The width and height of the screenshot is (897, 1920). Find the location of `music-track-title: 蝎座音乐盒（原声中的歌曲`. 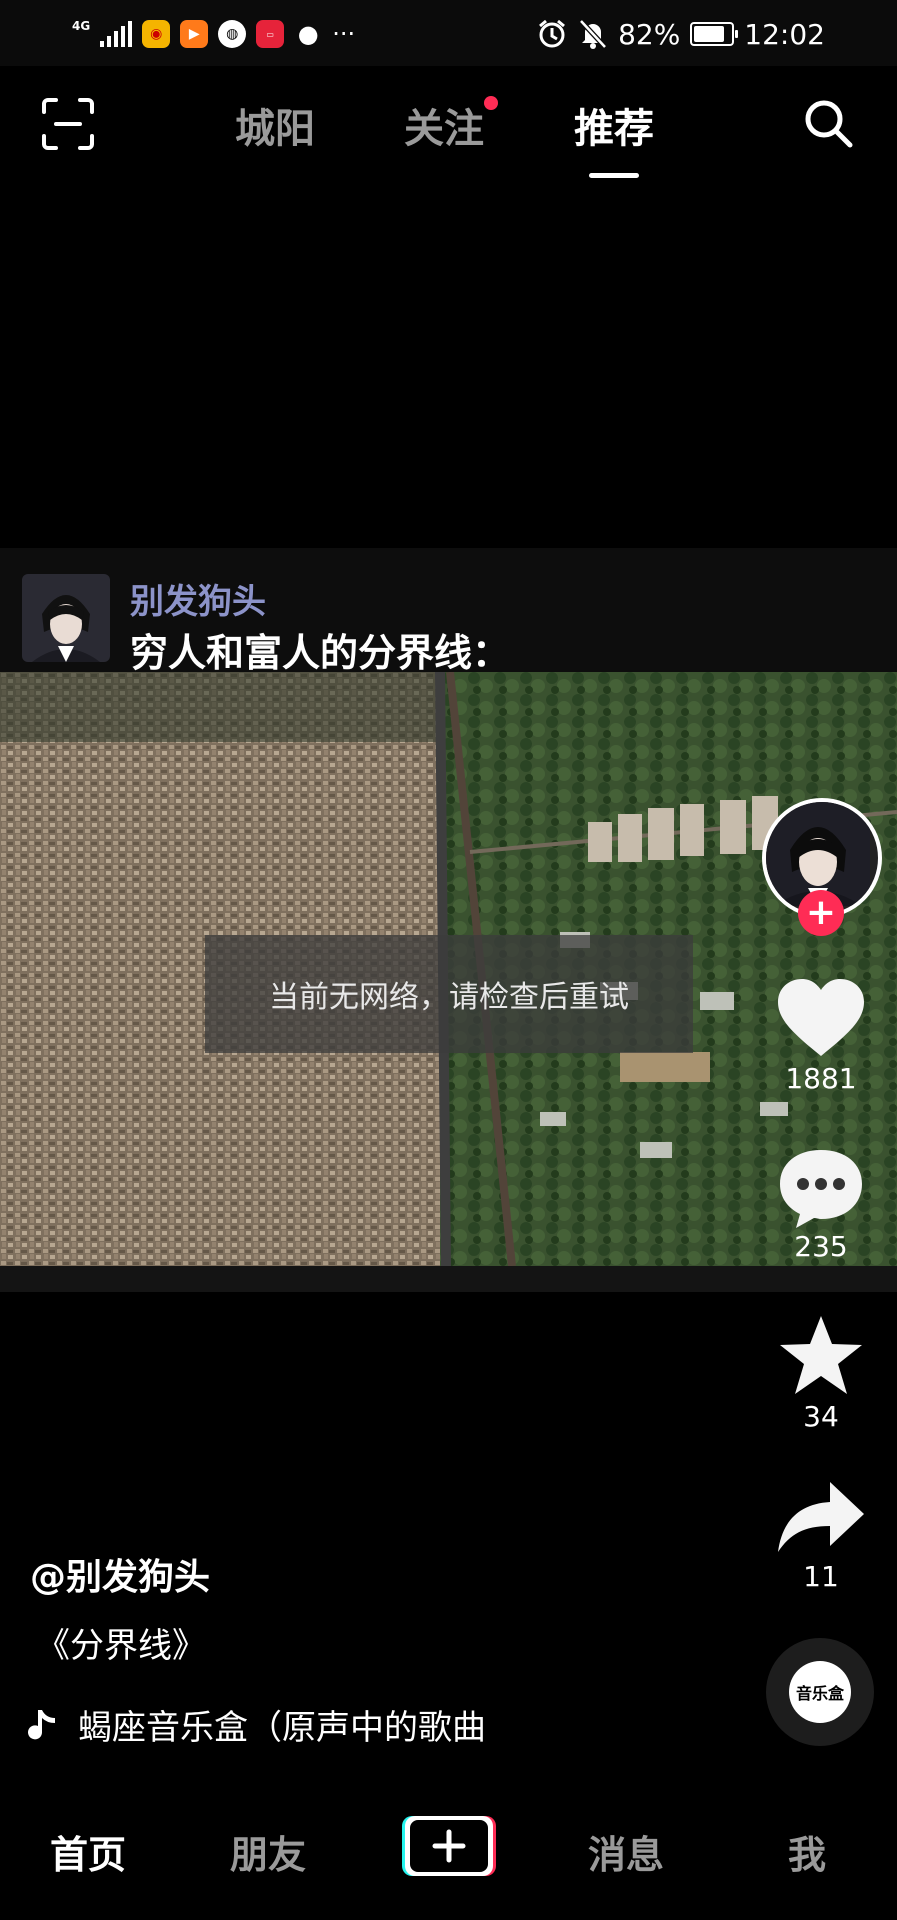

music-track-title: 蝎座音乐盒（原声中的歌曲 is located at coordinates (282, 1728).